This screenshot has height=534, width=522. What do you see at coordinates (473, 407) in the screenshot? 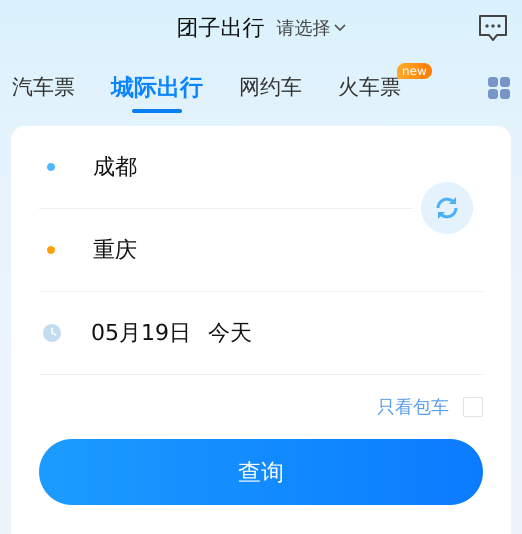
I see `checkbox` at bounding box center [473, 407].